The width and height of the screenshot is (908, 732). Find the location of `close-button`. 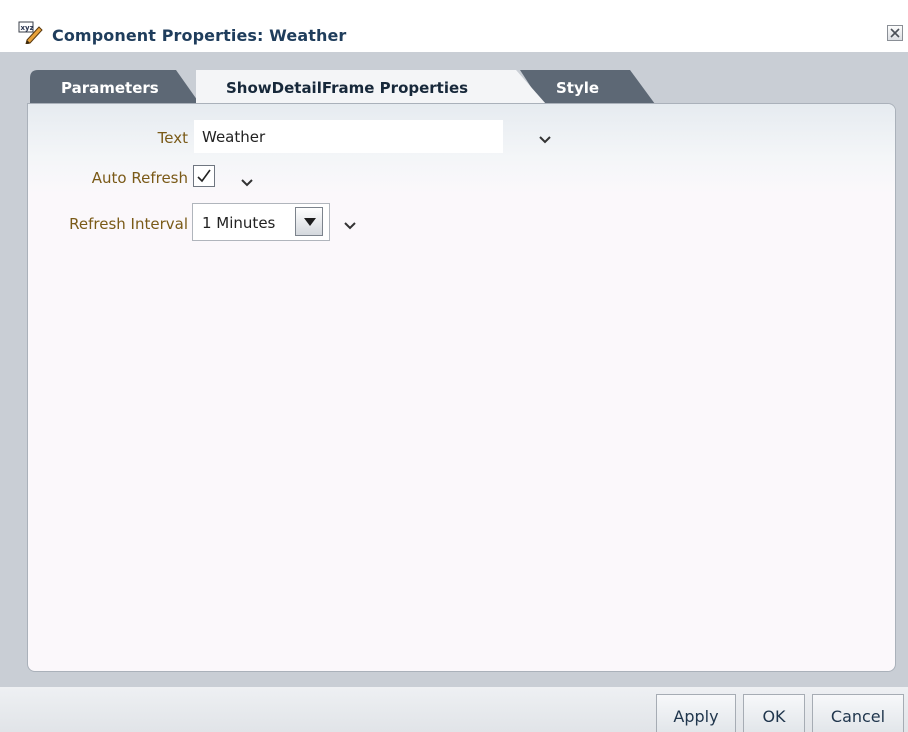

close-button is located at coordinates (895, 33).